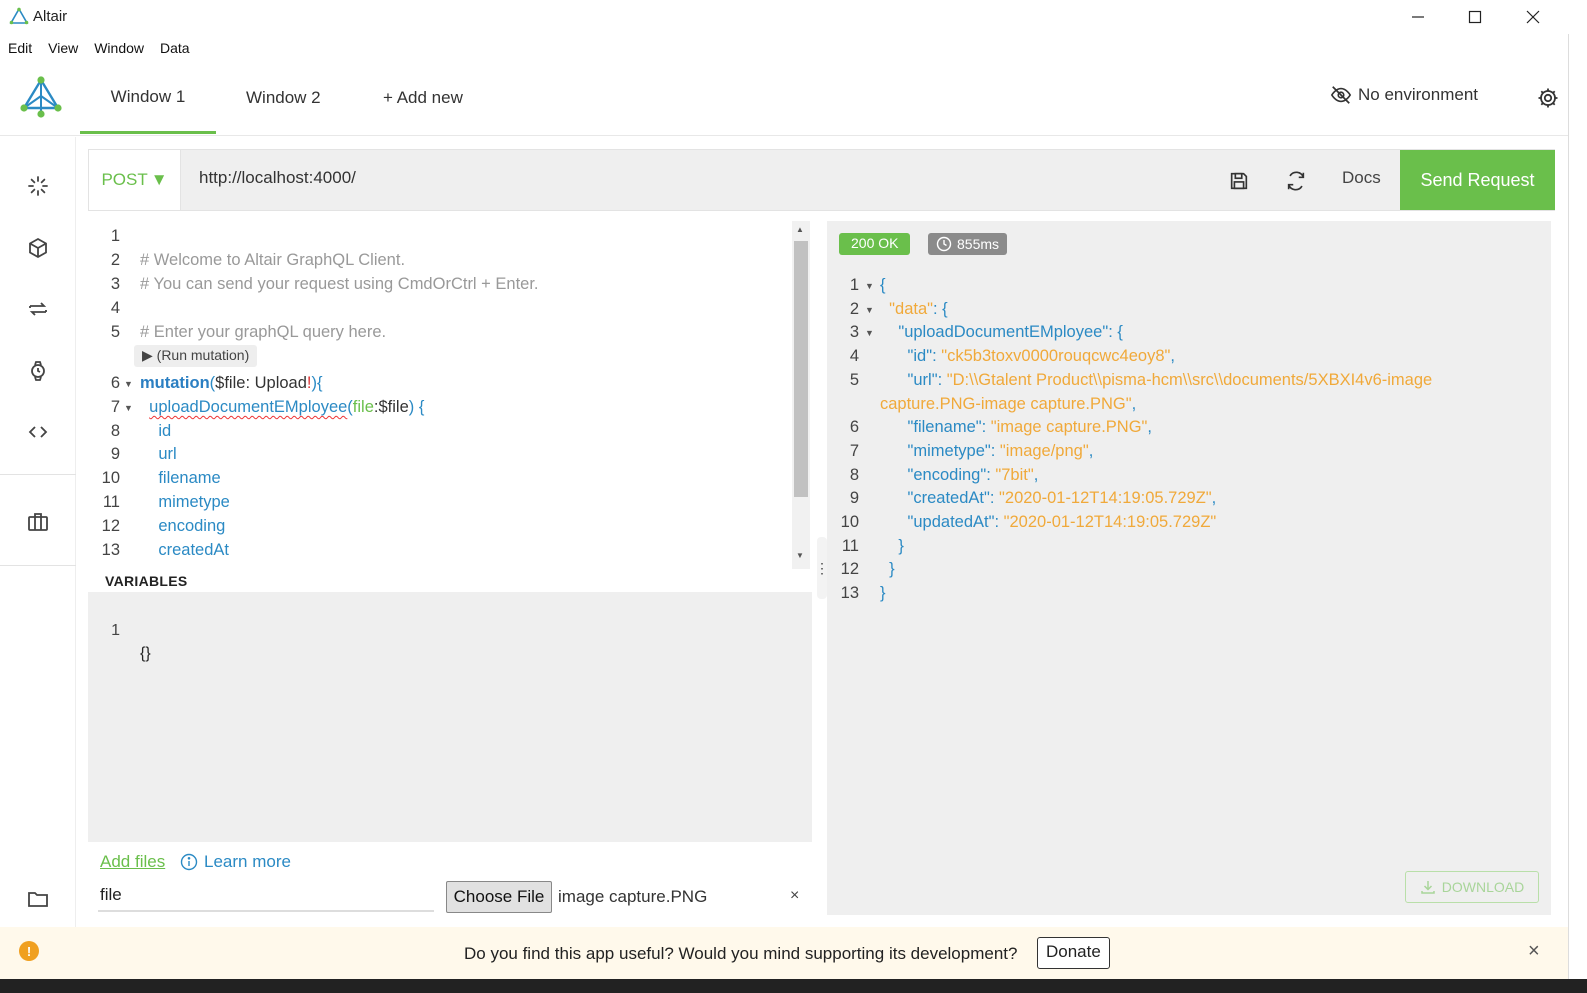 The image size is (1587, 993). I want to click on line-number: 8, so click(115, 431).